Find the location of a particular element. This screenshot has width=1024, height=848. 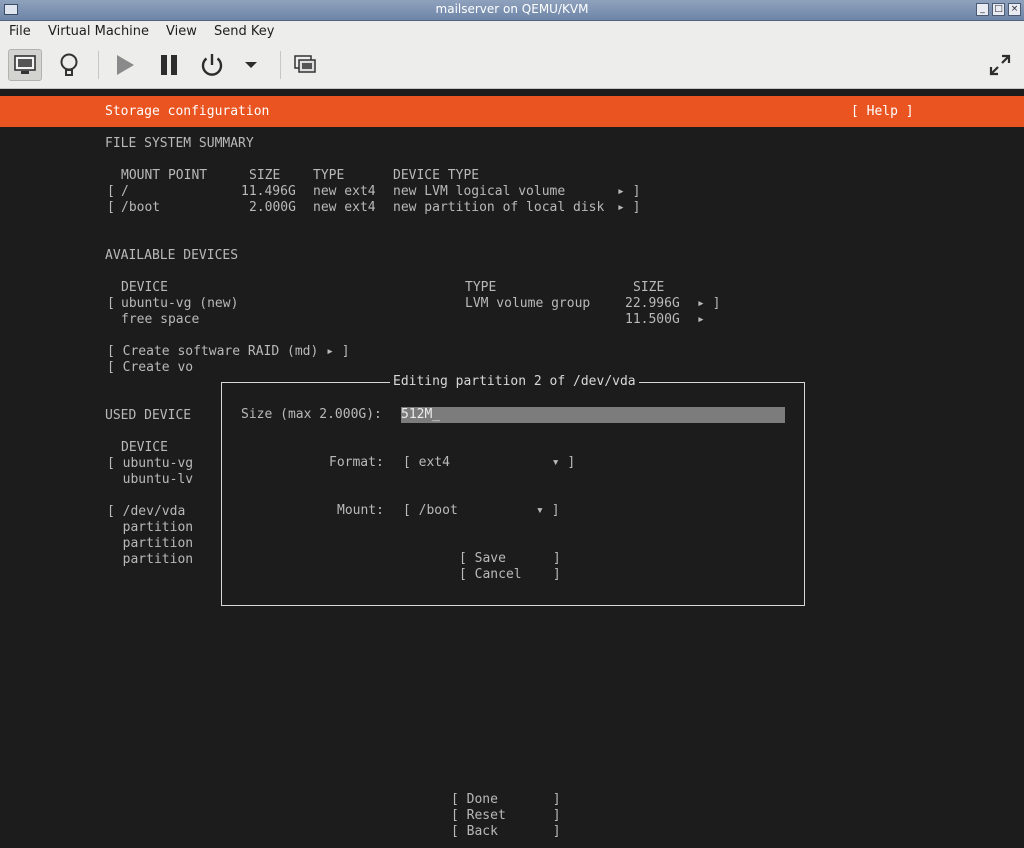

menu-file: File is located at coordinates (20, 31).